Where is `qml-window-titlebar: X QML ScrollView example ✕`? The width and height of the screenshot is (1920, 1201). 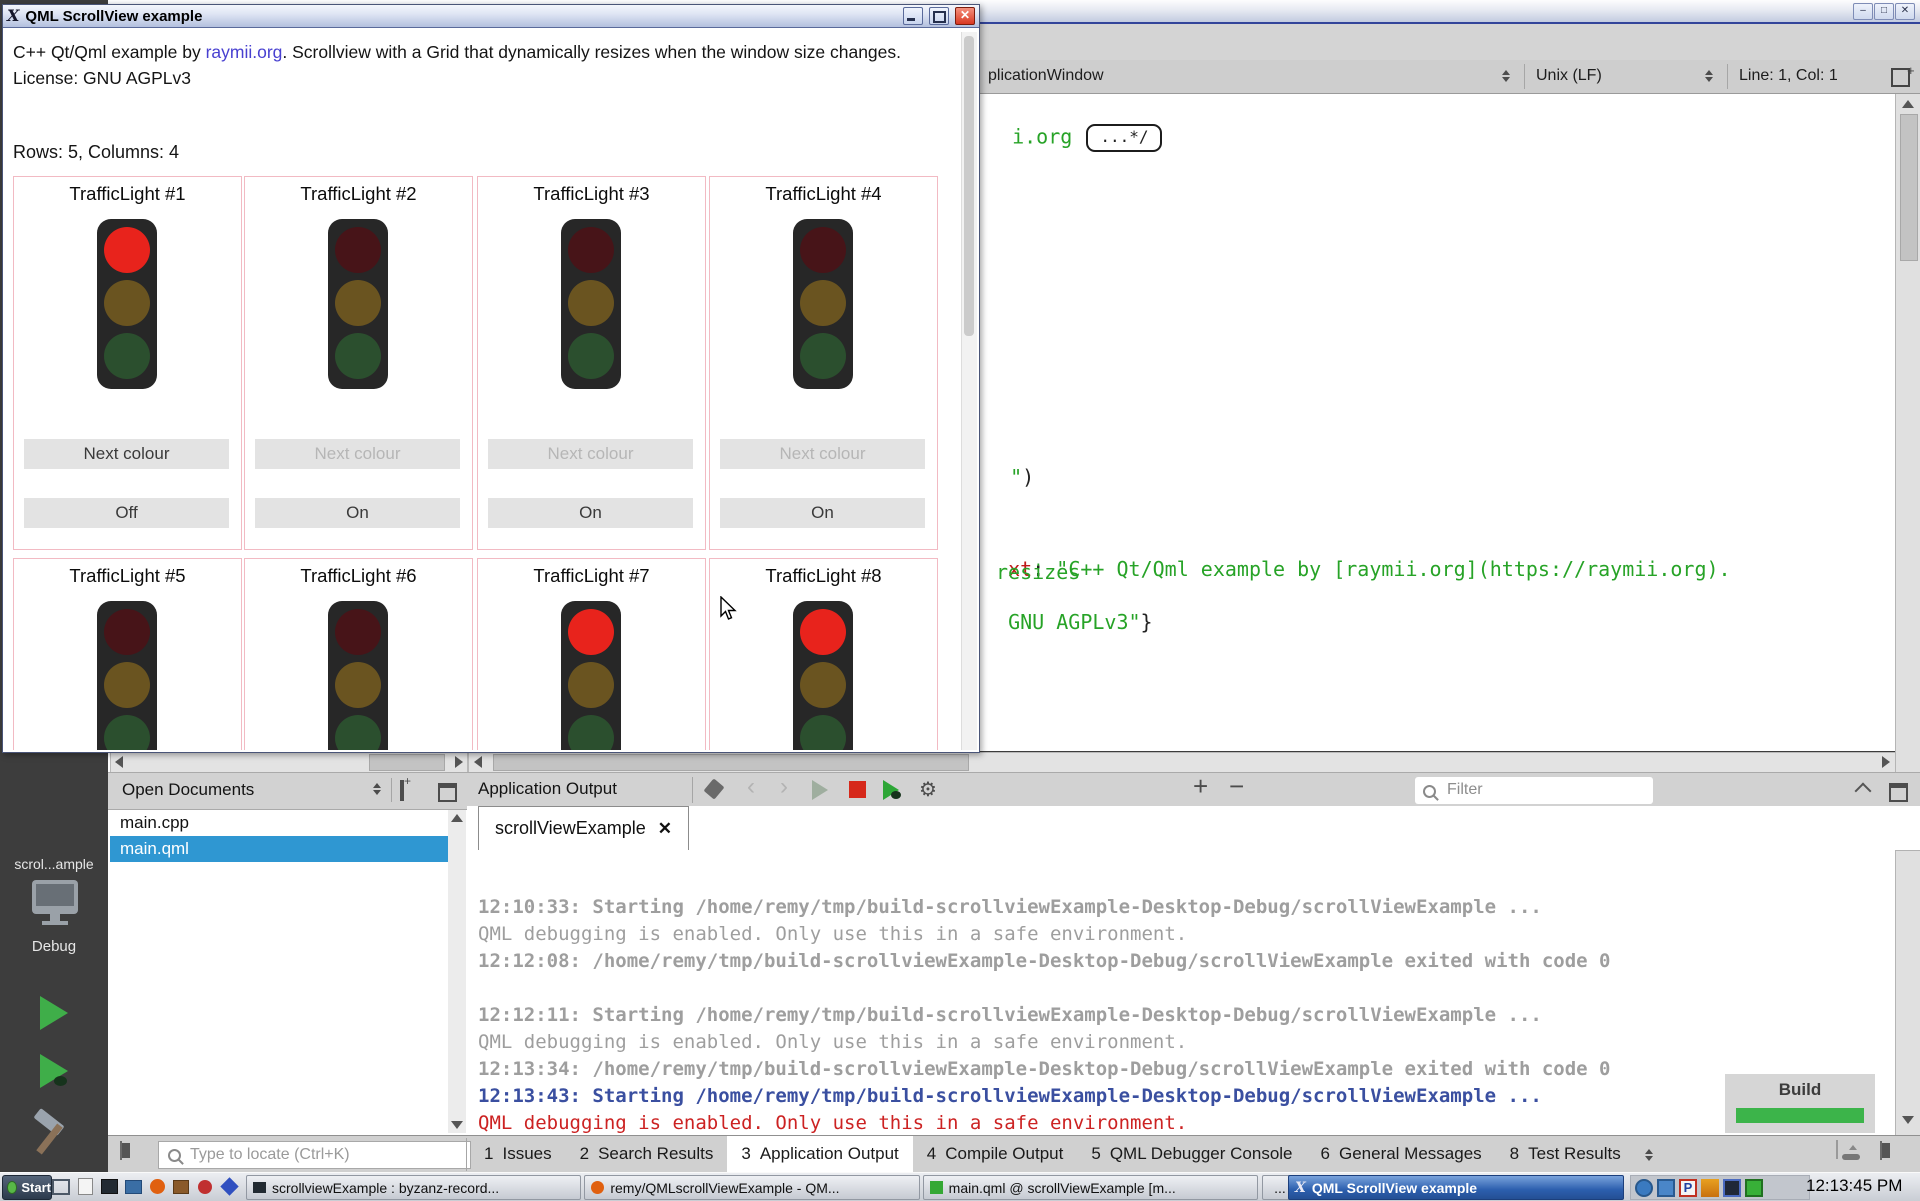 qml-window-titlebar: X QML ScrollView example ✕ is located at coordinates (491, 16).